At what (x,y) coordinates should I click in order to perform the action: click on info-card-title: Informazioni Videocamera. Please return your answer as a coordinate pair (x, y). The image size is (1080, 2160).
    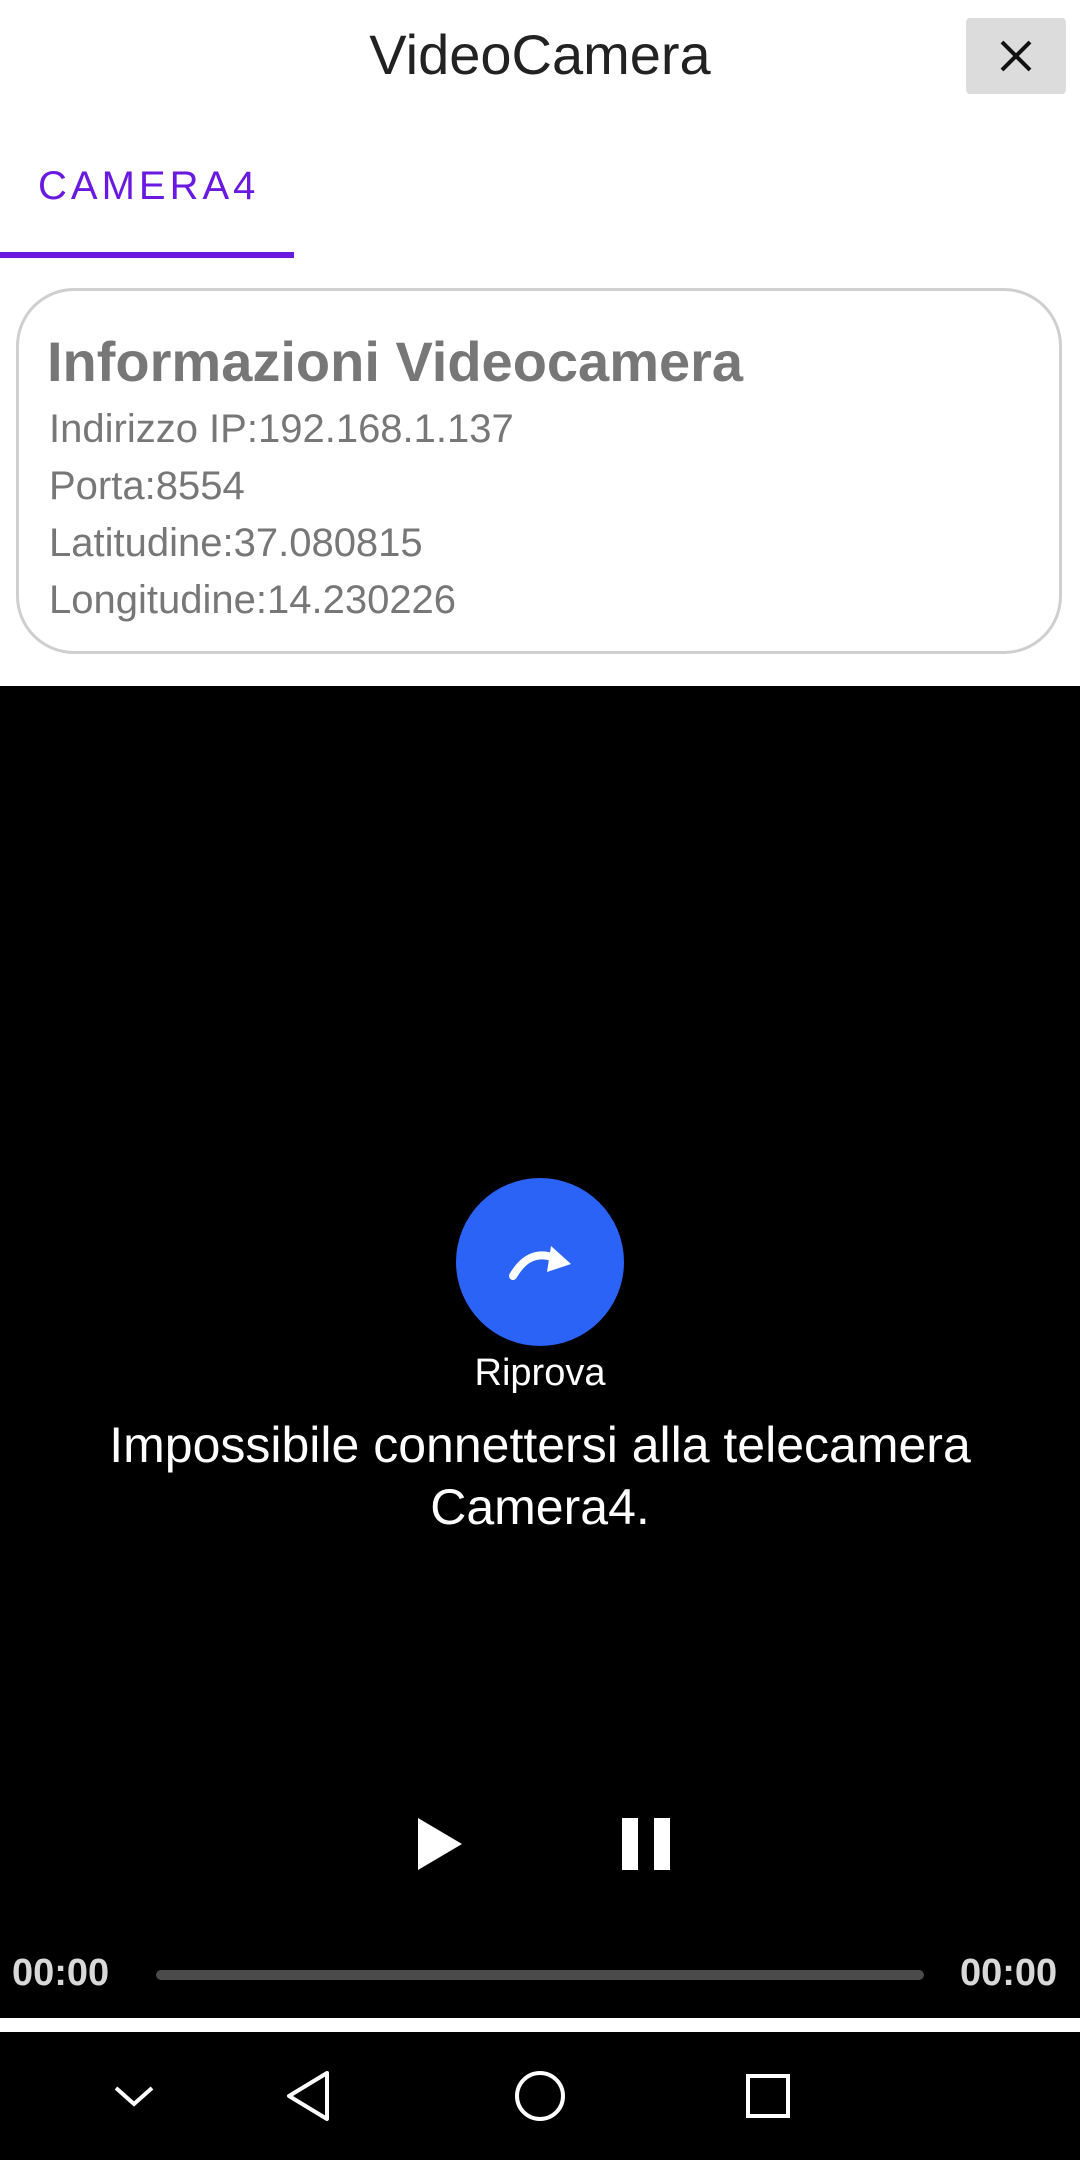
    Looking at the image, I should click on (395, 361).